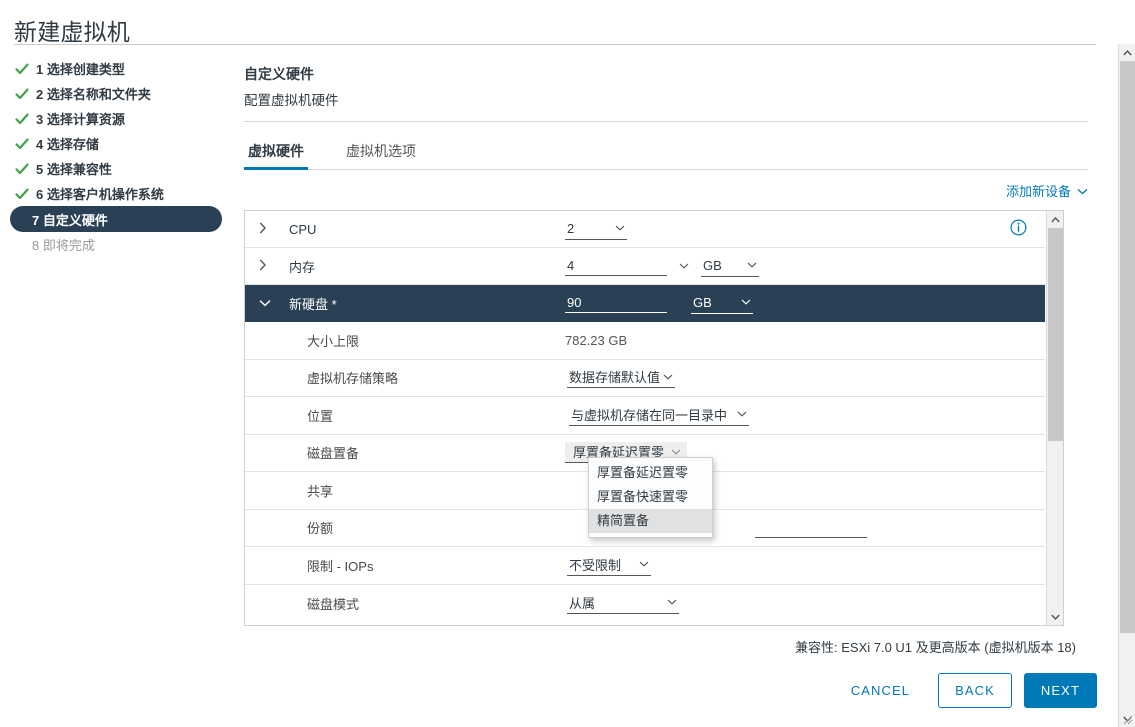 This screenshot has width=1135, height=727. I want to click on sidebar-step-8-label: 8 即将完成, so click(63, 245).